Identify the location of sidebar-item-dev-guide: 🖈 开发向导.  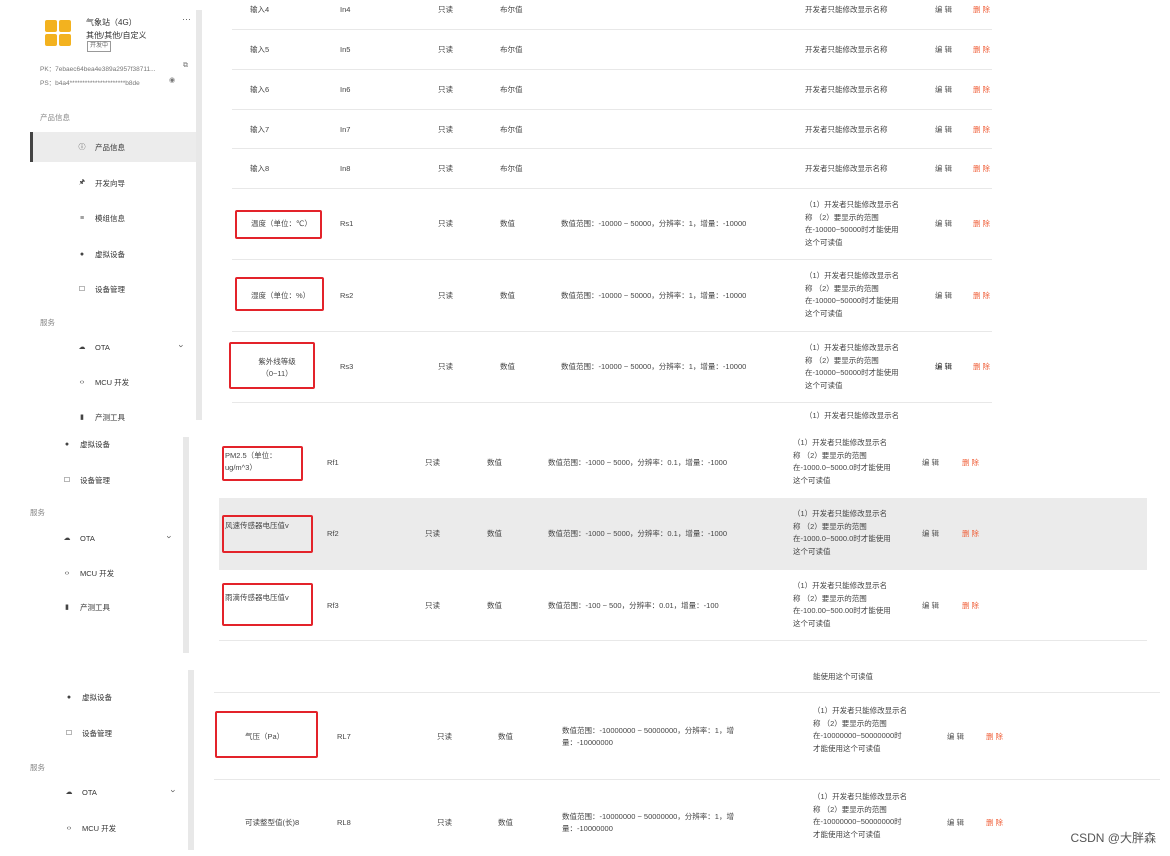
(100, 183).